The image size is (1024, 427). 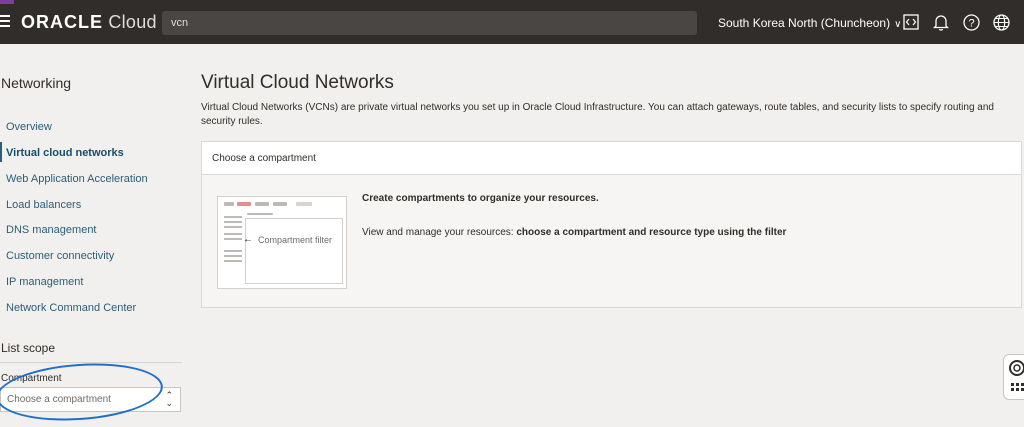 What do you see at coordinates (297, 82) in the screenshot?
I see `page-title: Virtual Cloud Networks` at bounding box center [297, 82].